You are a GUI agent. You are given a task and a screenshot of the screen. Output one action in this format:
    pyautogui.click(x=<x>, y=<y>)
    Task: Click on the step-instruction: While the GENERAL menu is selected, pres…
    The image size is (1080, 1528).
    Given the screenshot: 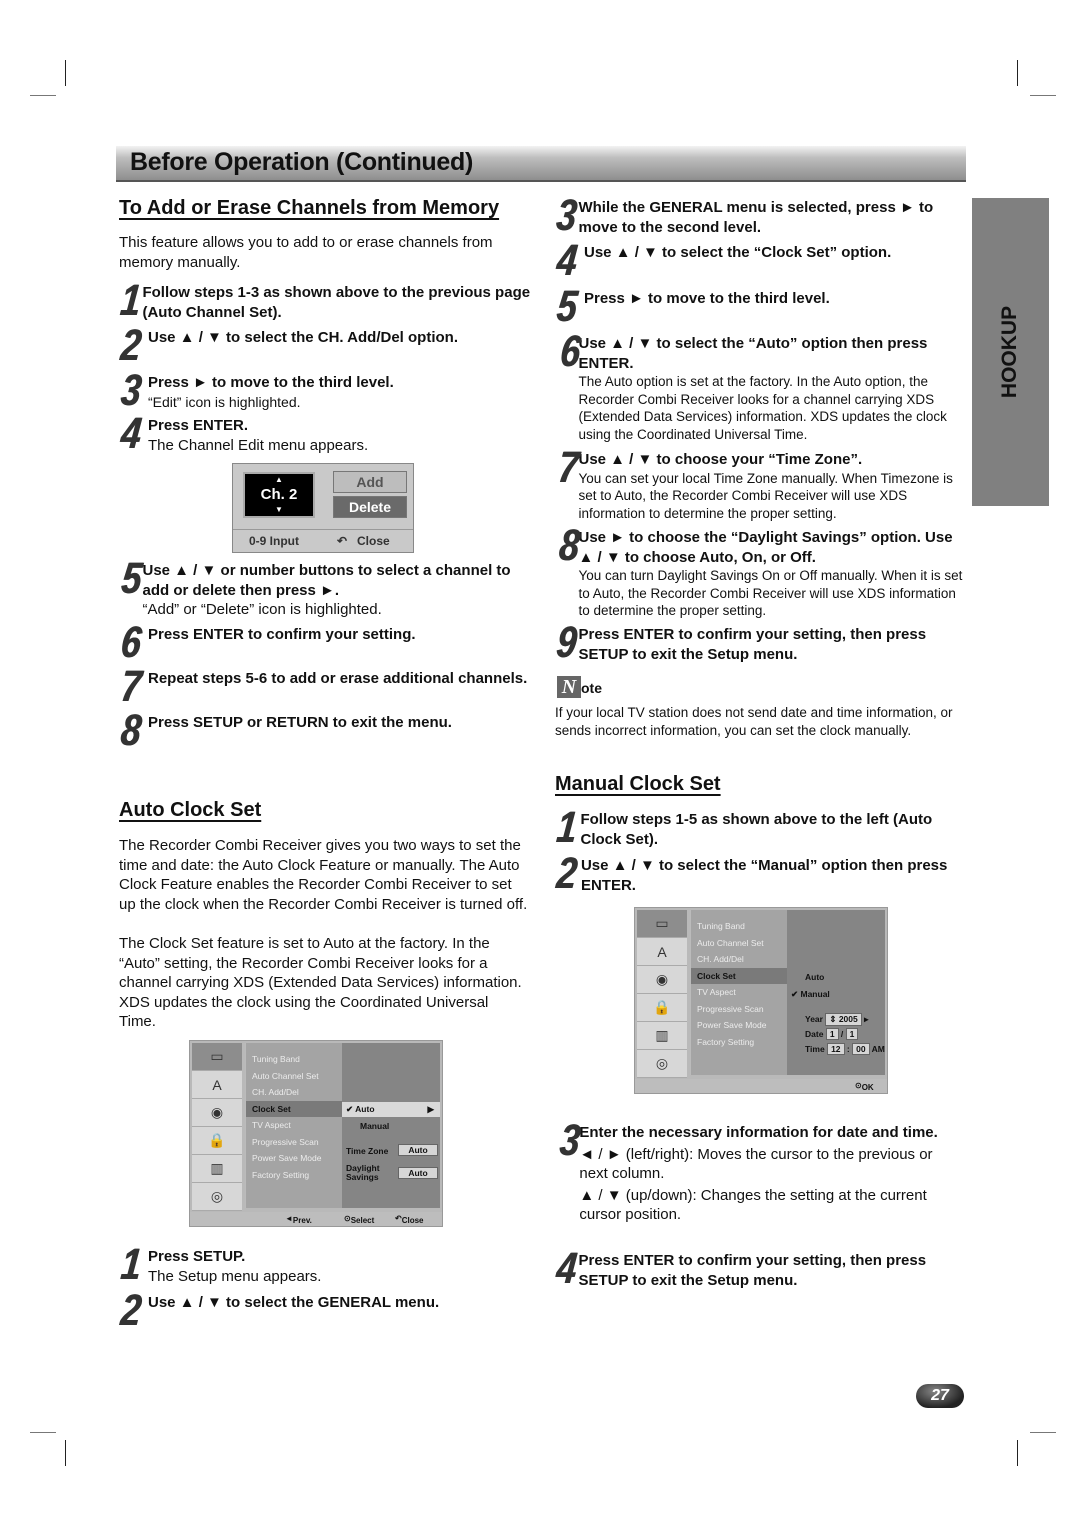 What is the action you would take?
    pyautogui.click(x=756, y=217)
    